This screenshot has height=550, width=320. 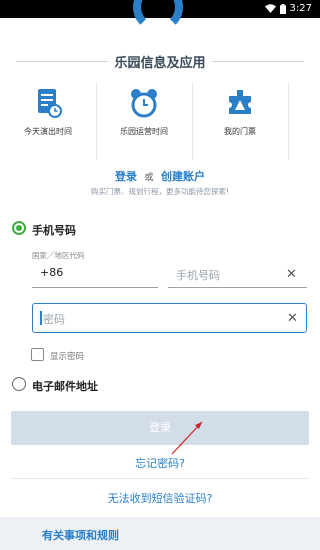 What do you see at coordinates (48, 131) in the screenshot?
I see `app-label: 今天演出时间` at bounding box center [48, 131].